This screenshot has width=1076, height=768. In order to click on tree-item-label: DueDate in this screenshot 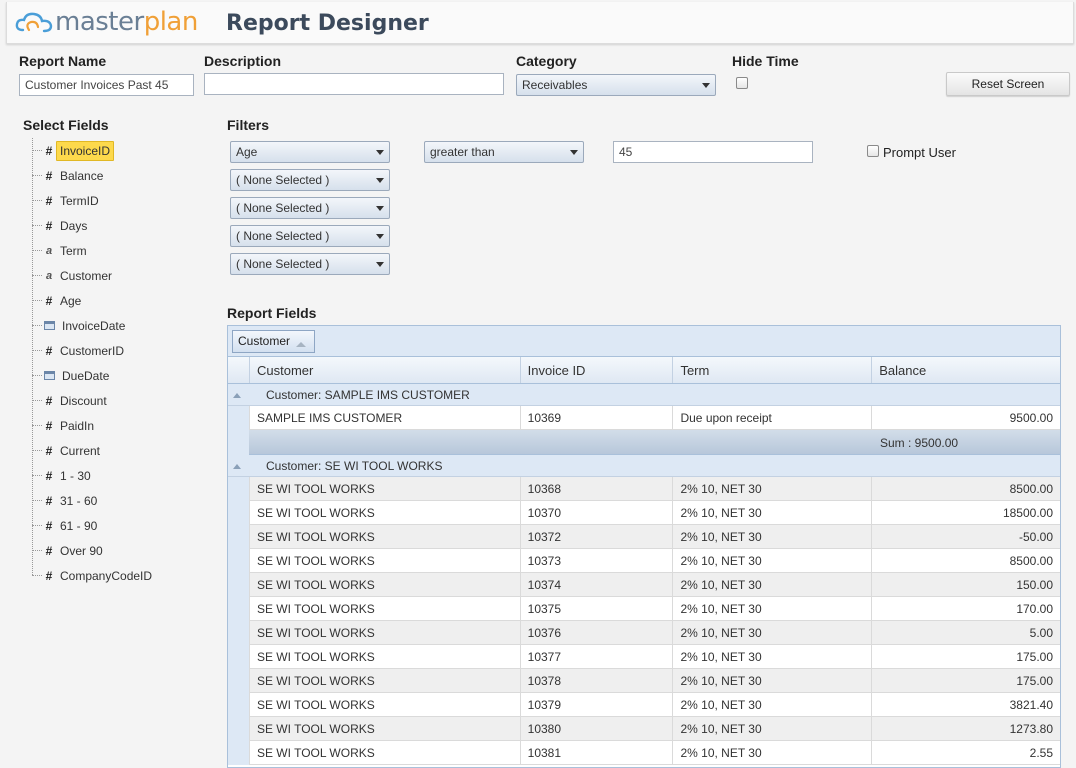, I will do `click(86, 375)`.